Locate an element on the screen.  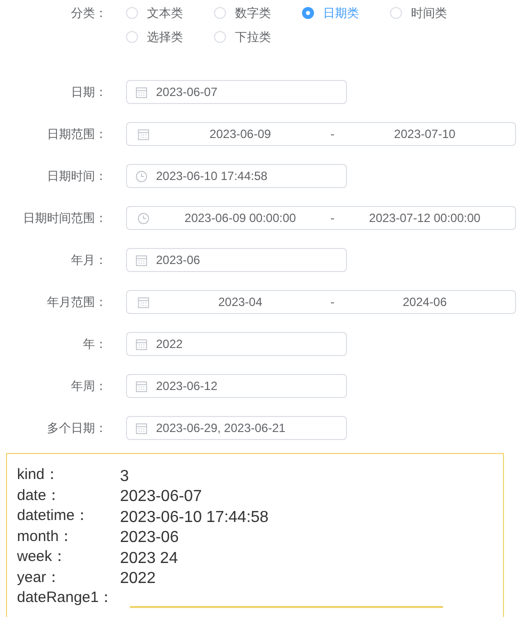
date-picker-field: 2023-06-12 is located at coordinates (236, 386).